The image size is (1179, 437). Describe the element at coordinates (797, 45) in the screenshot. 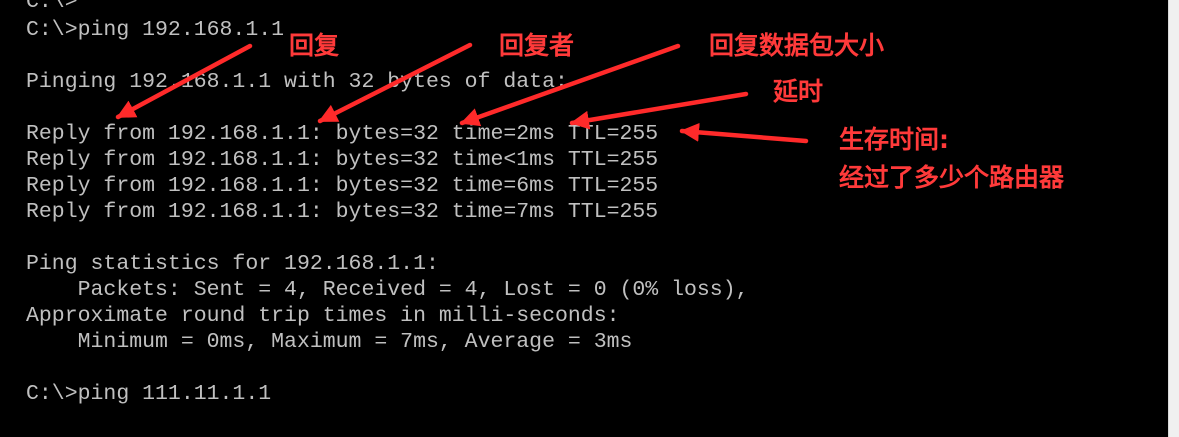

I see `annotation-packet-size: 回复数据包大小` at that location.